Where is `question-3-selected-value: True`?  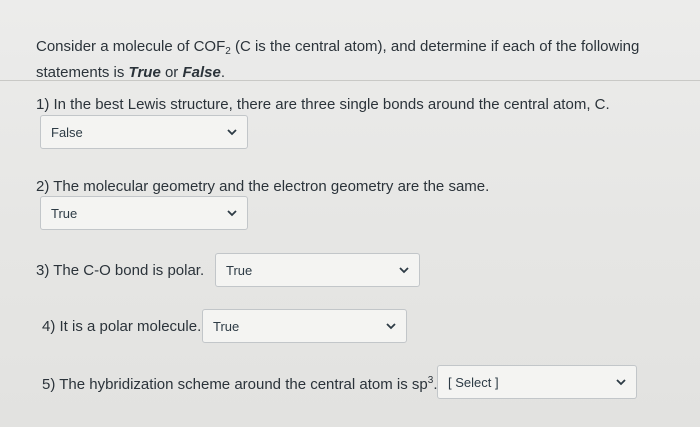
question-3-selected-value: True is located at coordinates (239, 270).